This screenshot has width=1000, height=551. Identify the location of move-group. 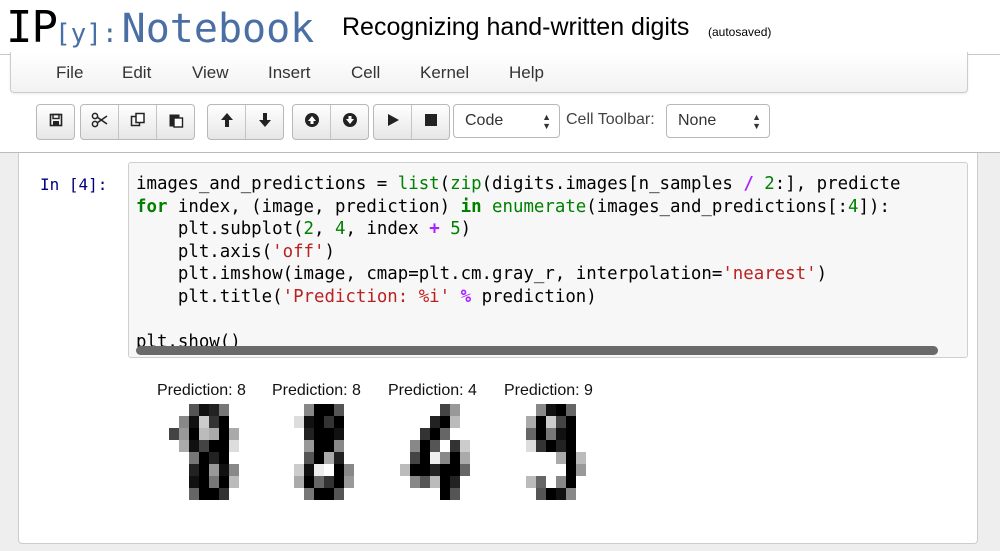
(245, 122).